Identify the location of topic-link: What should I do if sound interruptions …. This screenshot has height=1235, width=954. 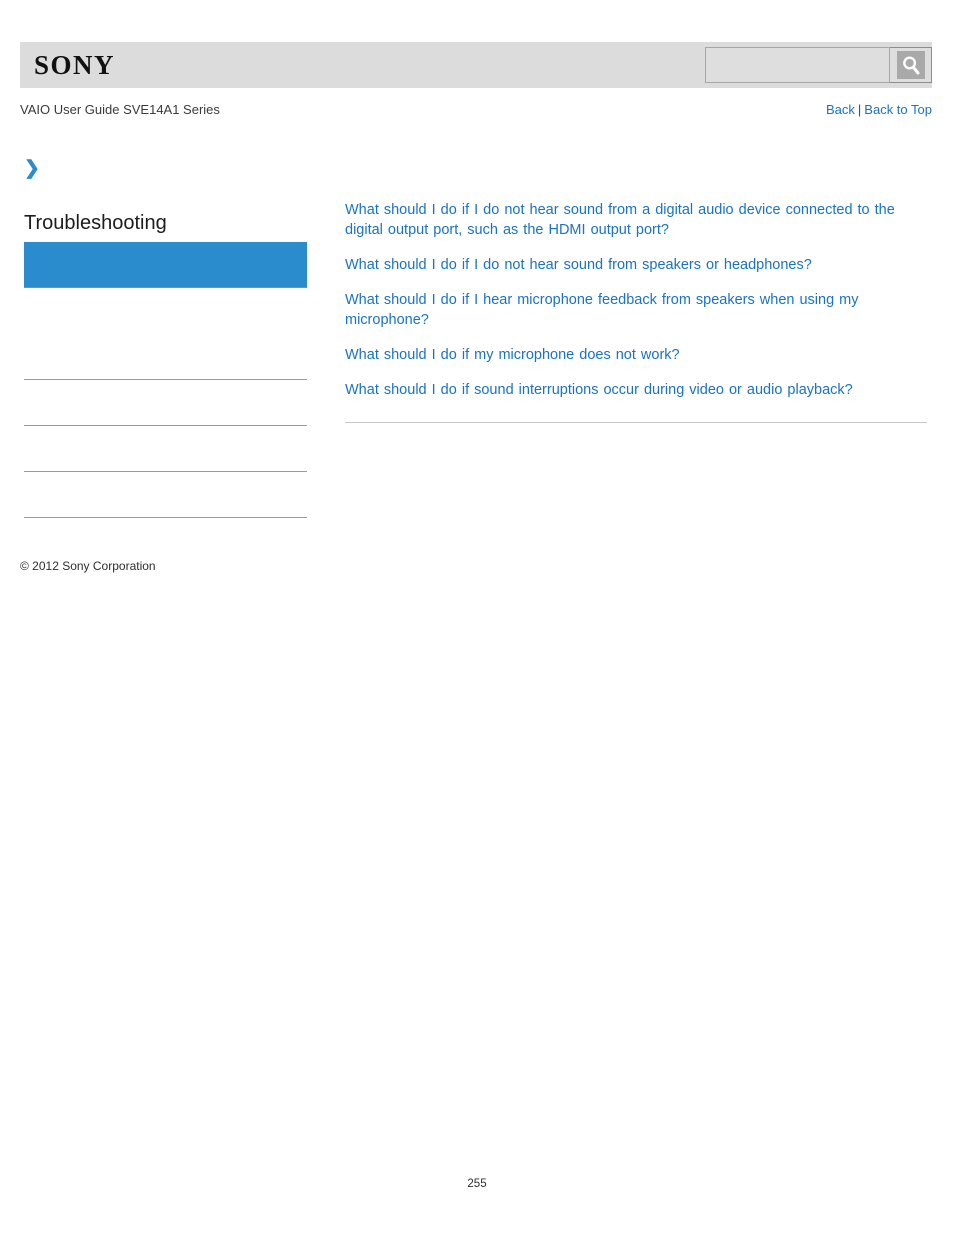
(636, 390).